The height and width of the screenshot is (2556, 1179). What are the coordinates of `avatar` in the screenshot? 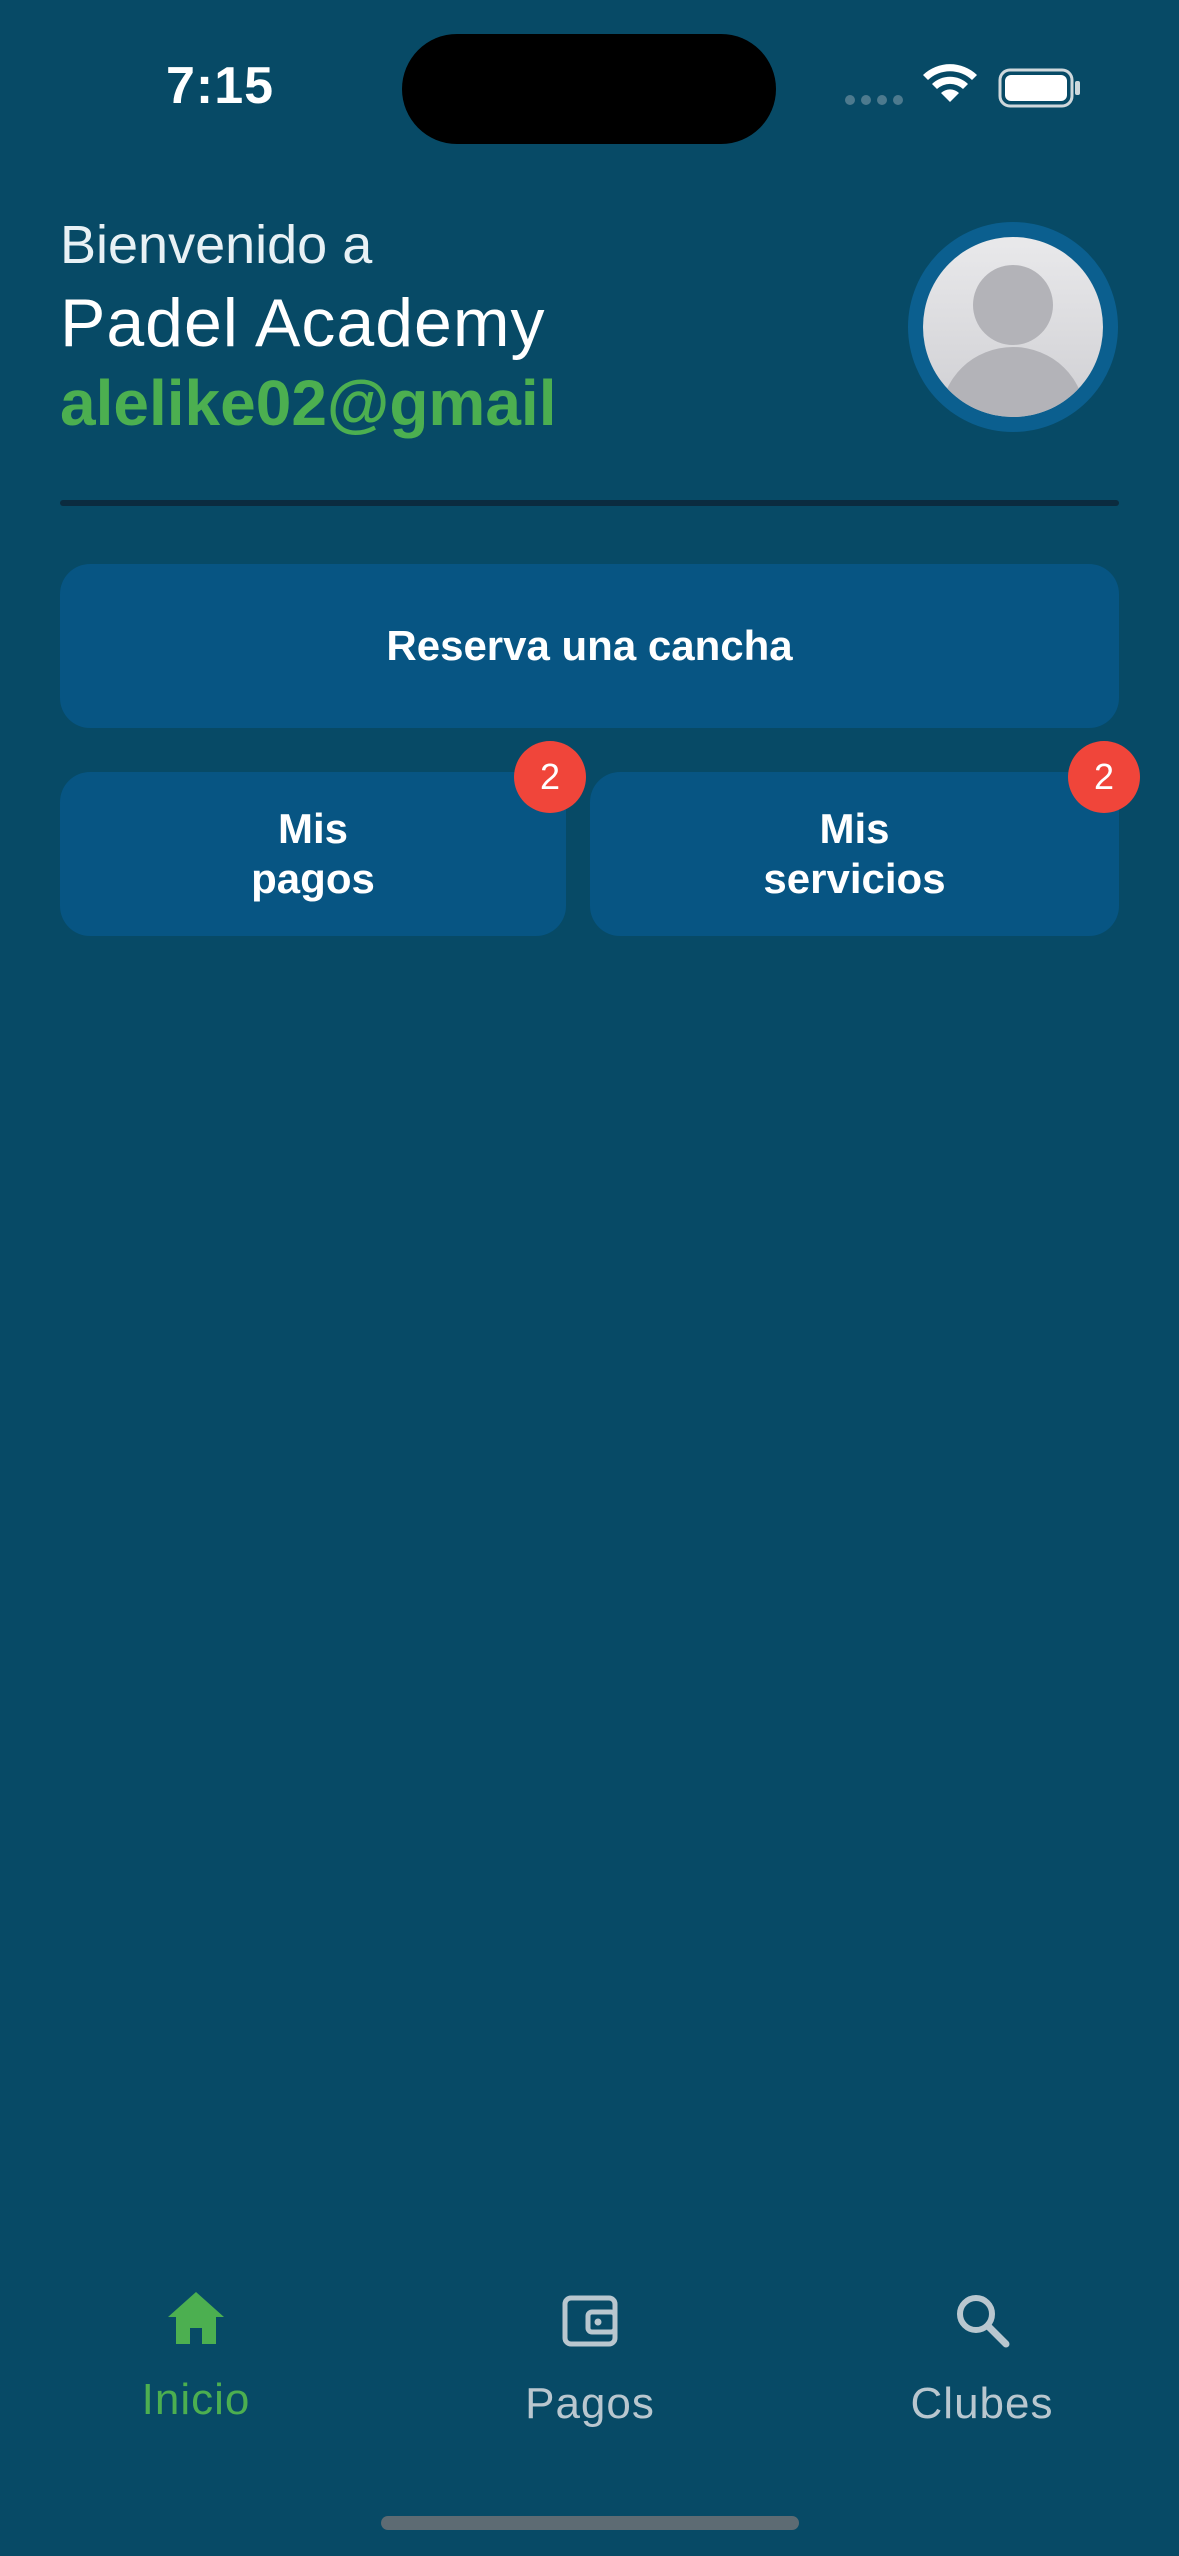 It's located at (1013, 327).